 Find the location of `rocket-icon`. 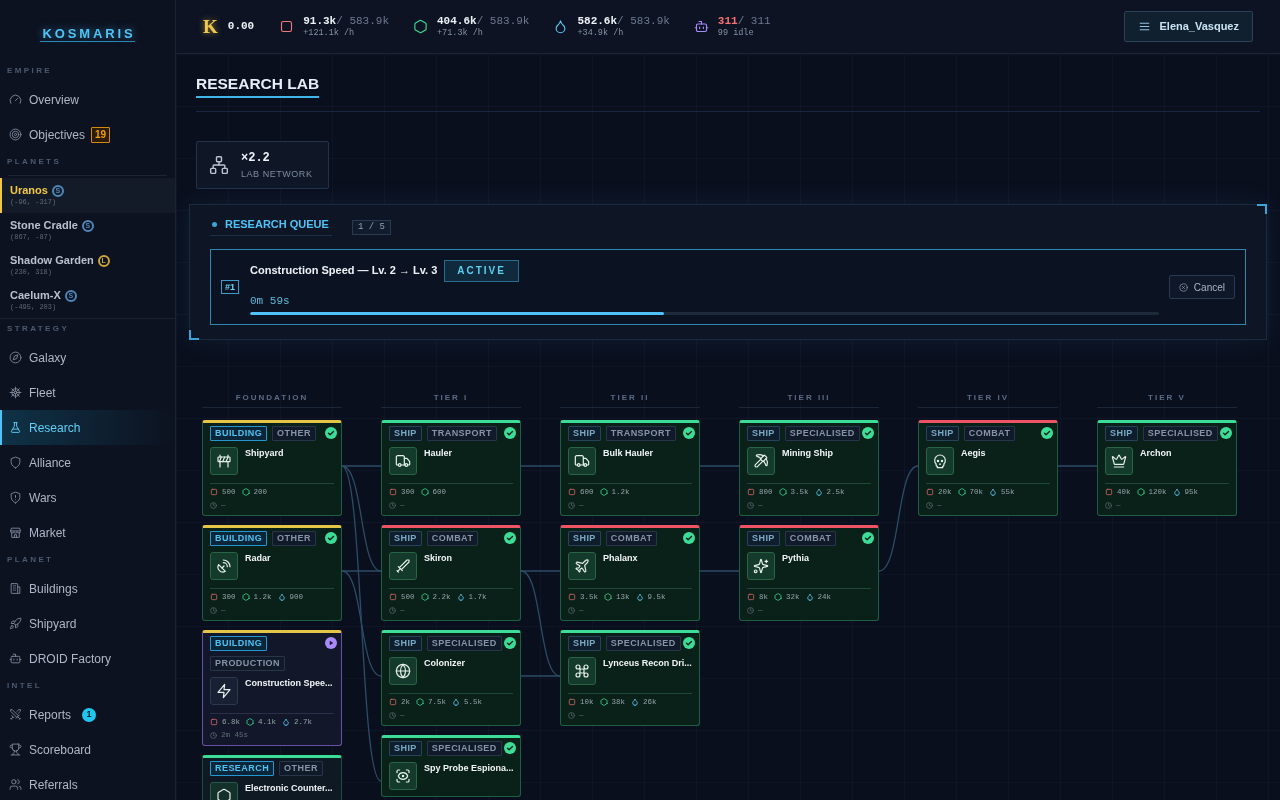

rocket-icon is located at coordinates (15, 623).